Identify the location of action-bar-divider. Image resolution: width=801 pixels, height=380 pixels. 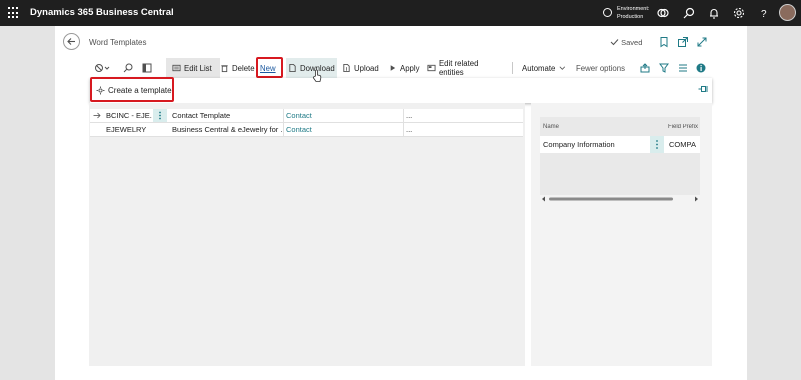
(512, 68).